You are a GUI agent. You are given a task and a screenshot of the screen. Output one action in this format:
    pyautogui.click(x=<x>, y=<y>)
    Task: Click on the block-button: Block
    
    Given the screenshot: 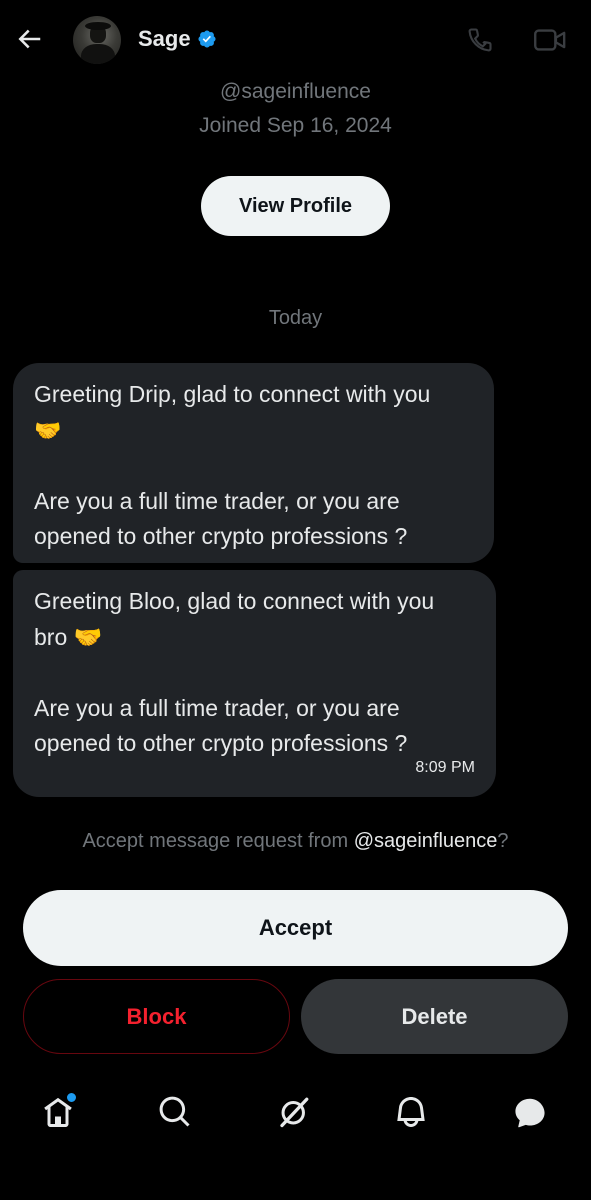 What is the action you would take?
    pyautogui.click(x=156, y=1016)
    